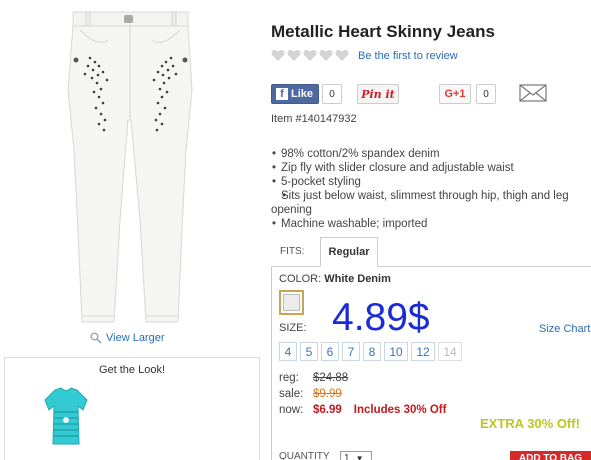 The height and width of the screenshot is (460, 591). Describe the element at coordinates (292, 251) in the screenshot. I see `fits-label: FITS:` at that location.